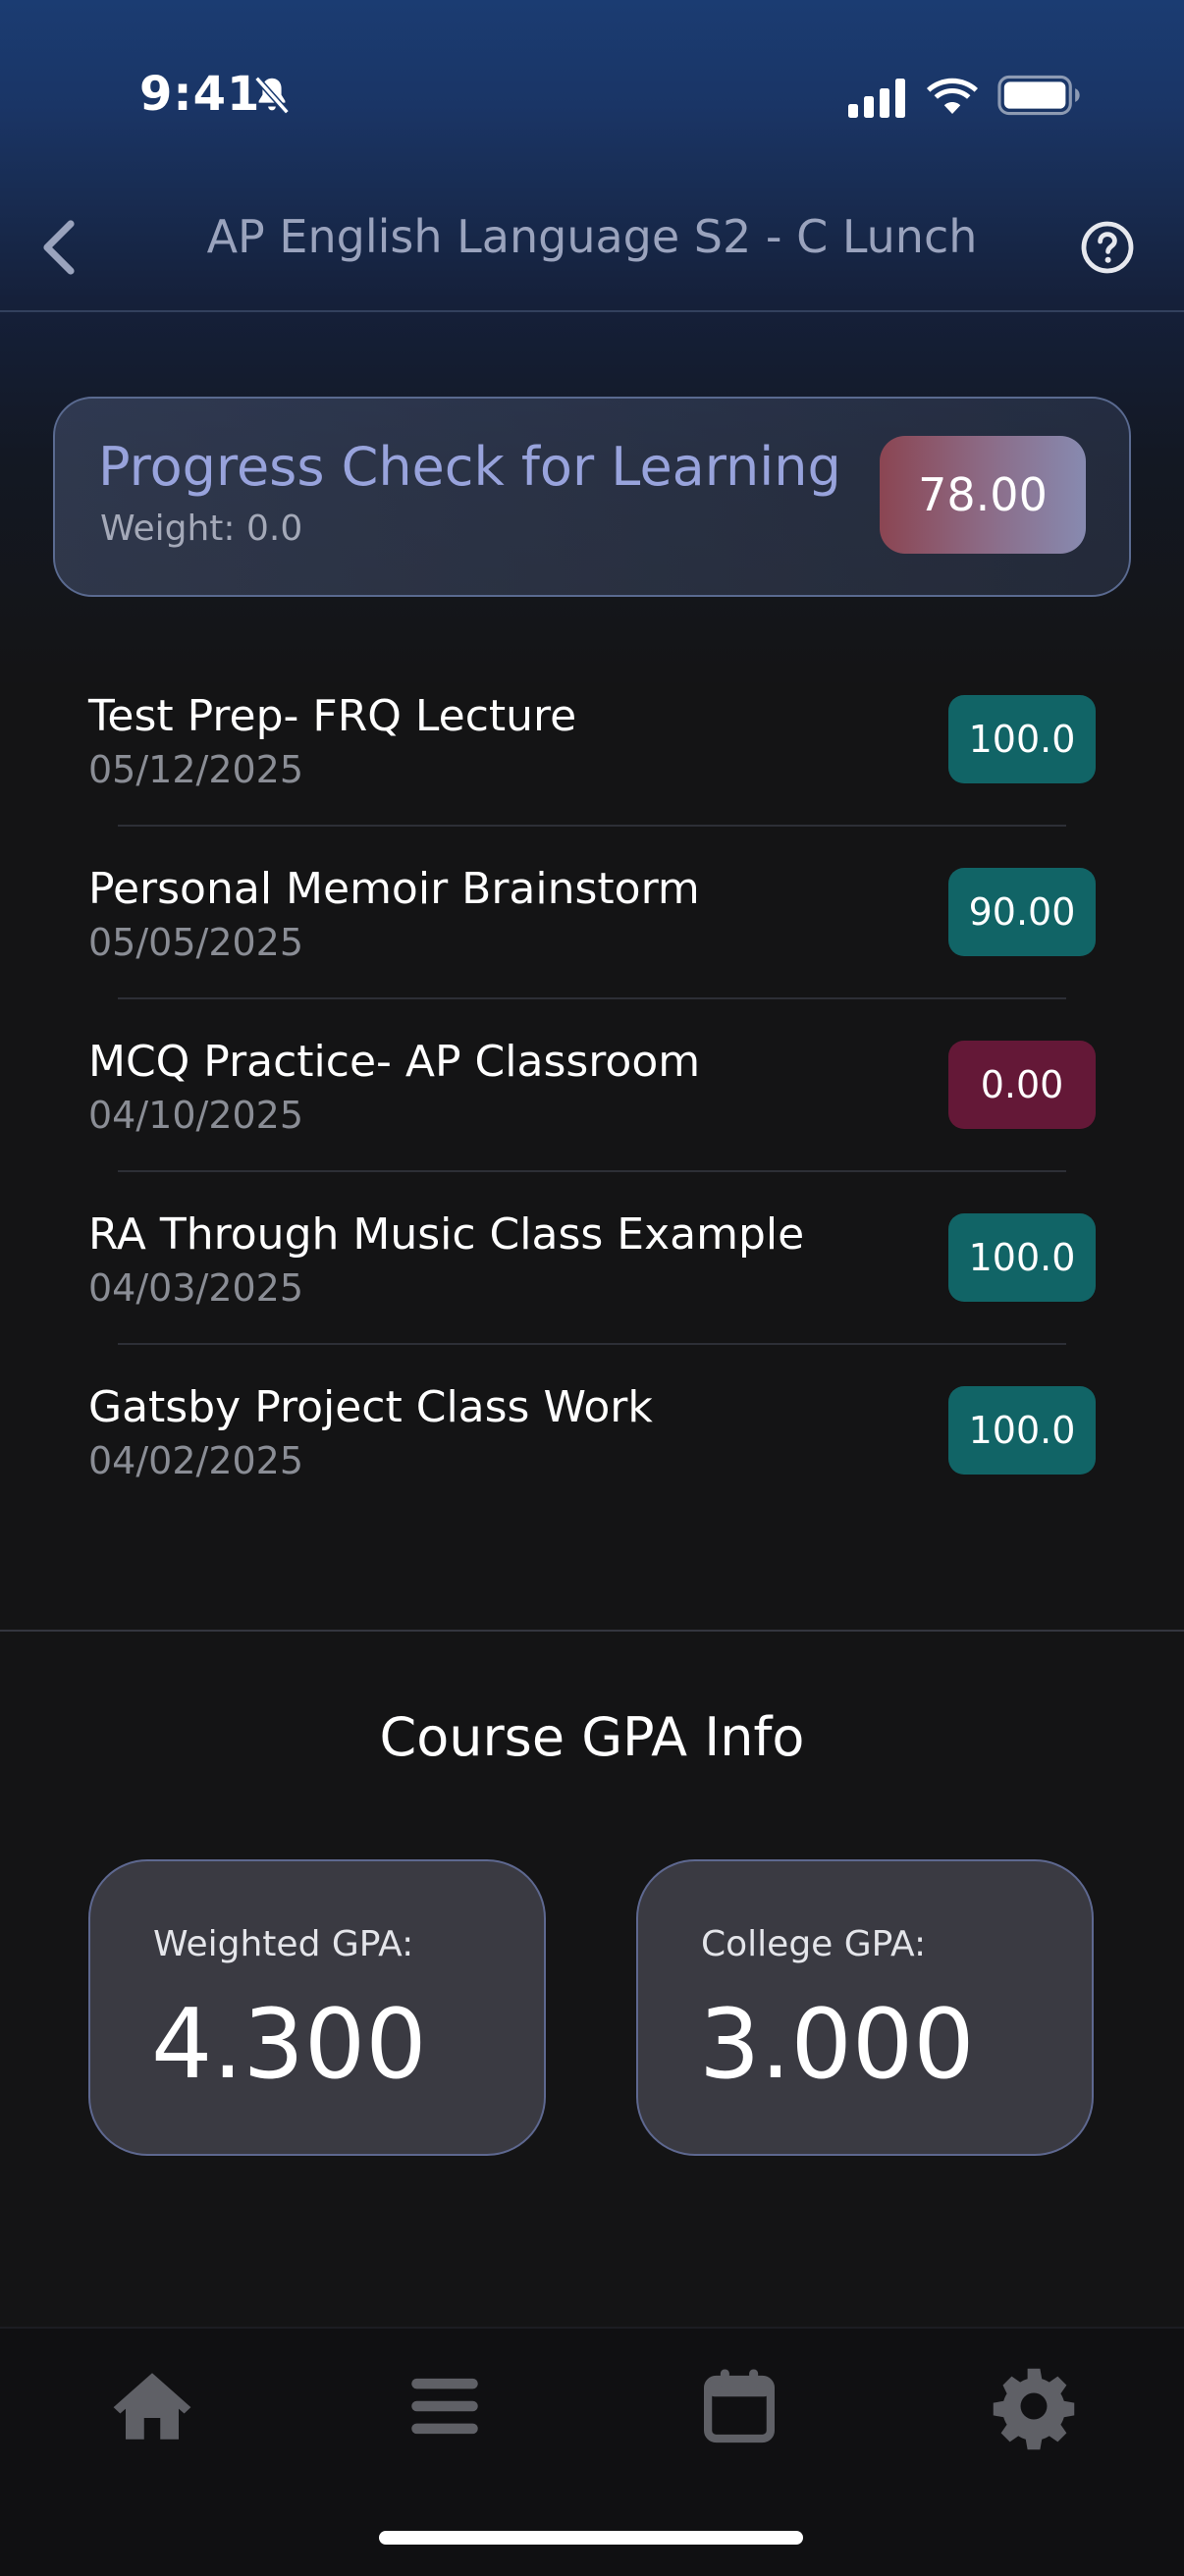  What do you see at coordinates (591, 2538) in the screenshot?
I see `home-indicator` at bounding box center [591, 2538].